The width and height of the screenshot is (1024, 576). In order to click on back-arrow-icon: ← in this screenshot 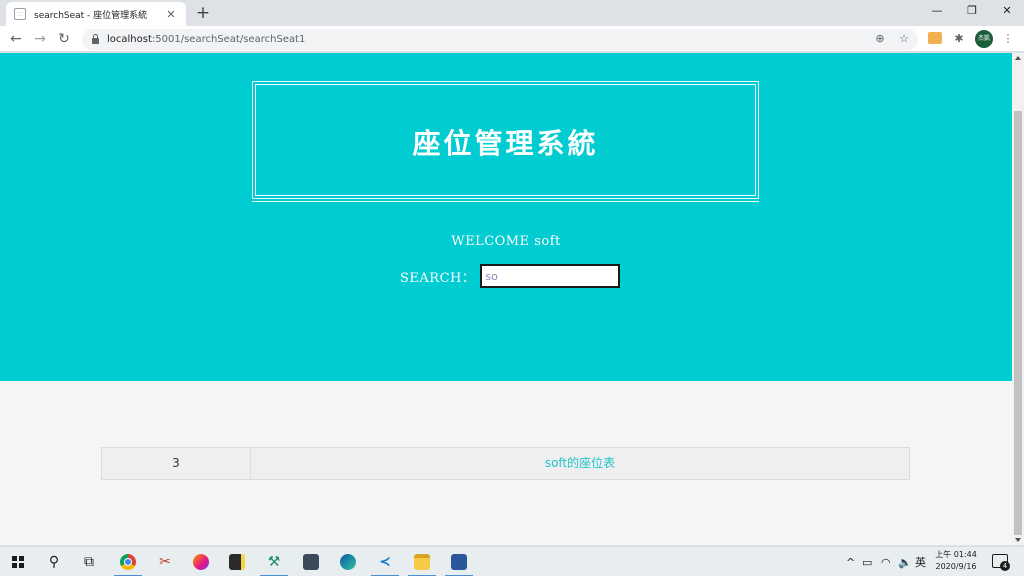, I will do `click(16, 39)`.